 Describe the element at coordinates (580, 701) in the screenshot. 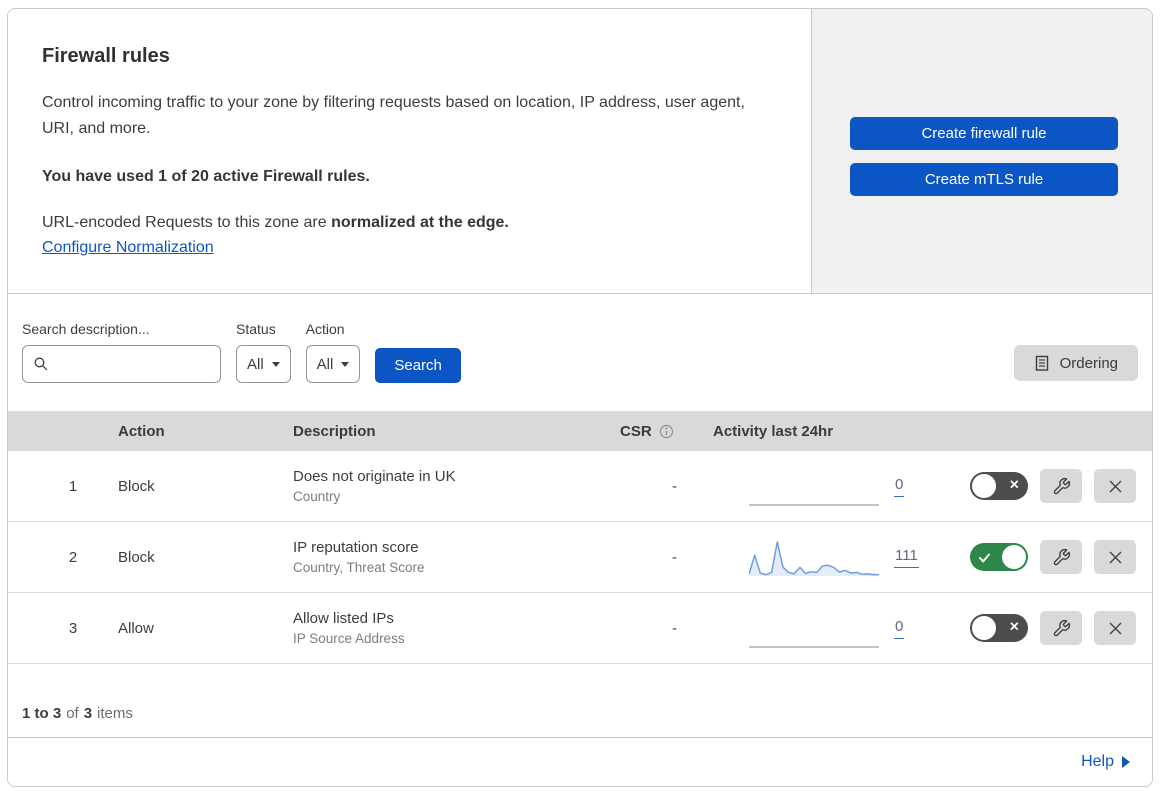

I see `pagination-summary: 1 to 3 of 3 items` at that location.